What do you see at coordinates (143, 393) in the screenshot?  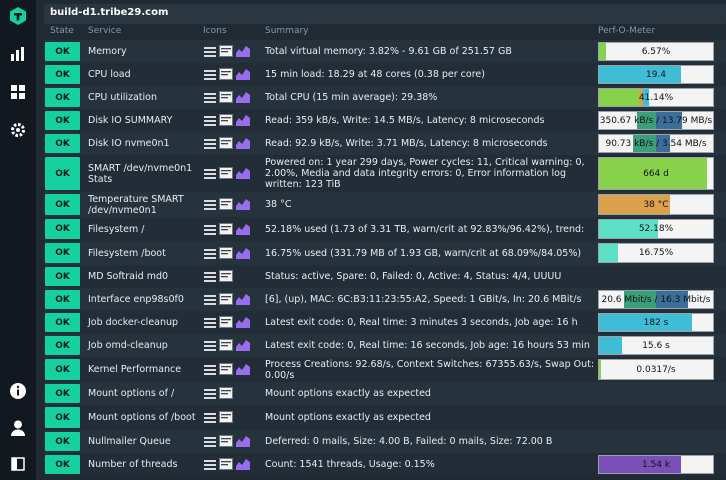 I see `service-name: Mount options of /` at bounding box center [143, 393].